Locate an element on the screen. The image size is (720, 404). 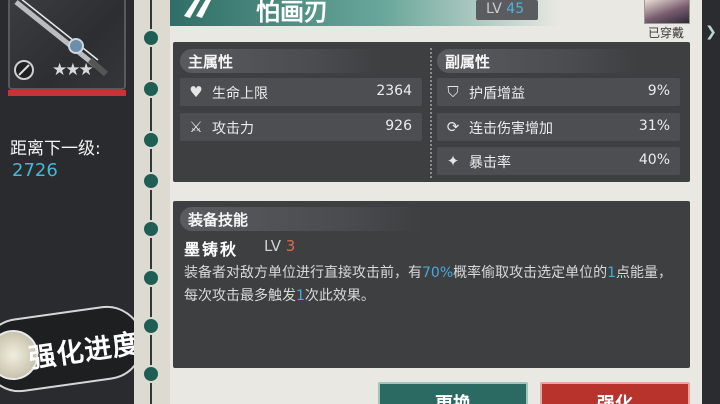
skill-desc-text: 概率偷取攻击选定单位的 is located at coordinates (530, 273).